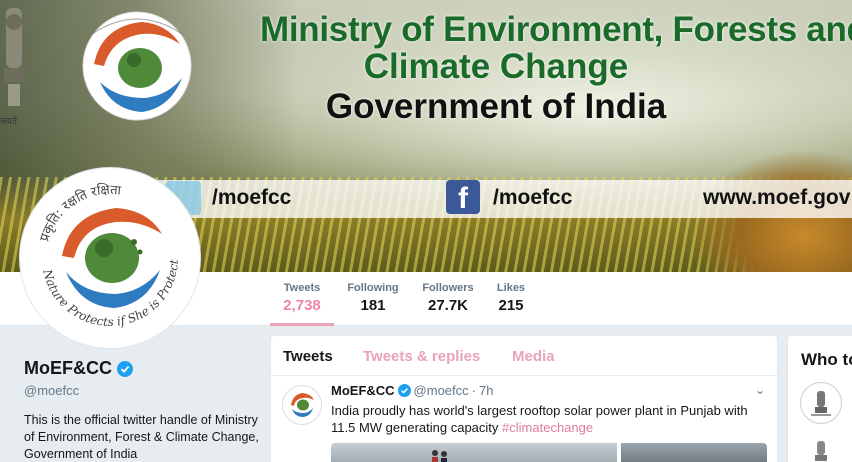  I want to click on facebook-icon: f, so click(463, 197).